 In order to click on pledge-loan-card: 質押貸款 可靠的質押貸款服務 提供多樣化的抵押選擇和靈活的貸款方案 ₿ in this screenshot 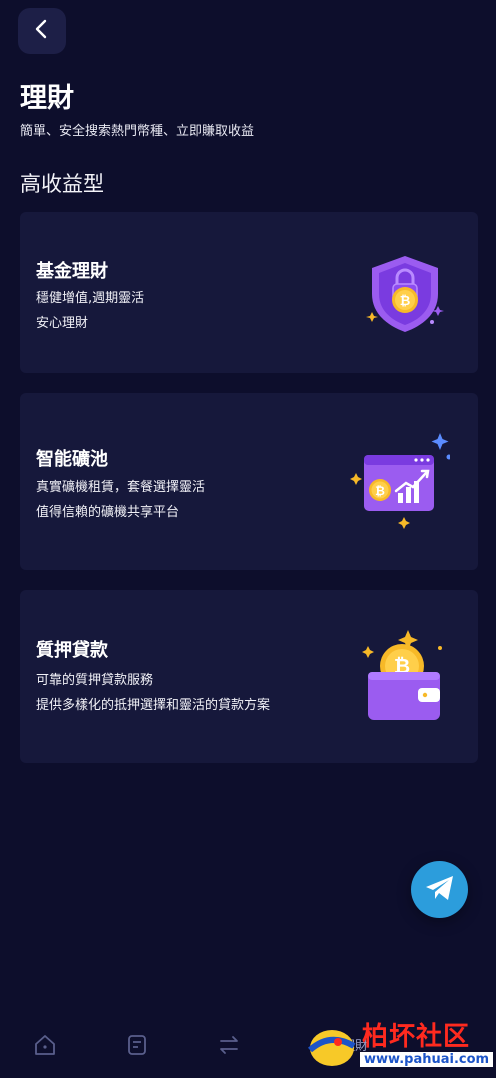, I will do `click(249, 676)`.